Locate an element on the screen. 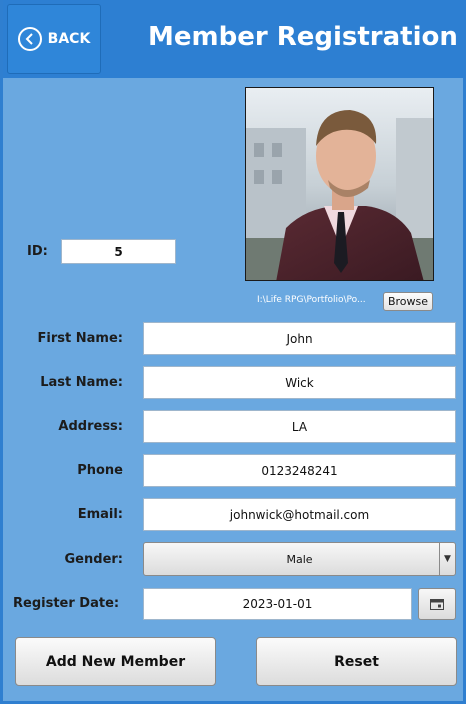 The width and height of the screenshot is (466, 704). first-name-field: John is located at coordinates (299, 338).